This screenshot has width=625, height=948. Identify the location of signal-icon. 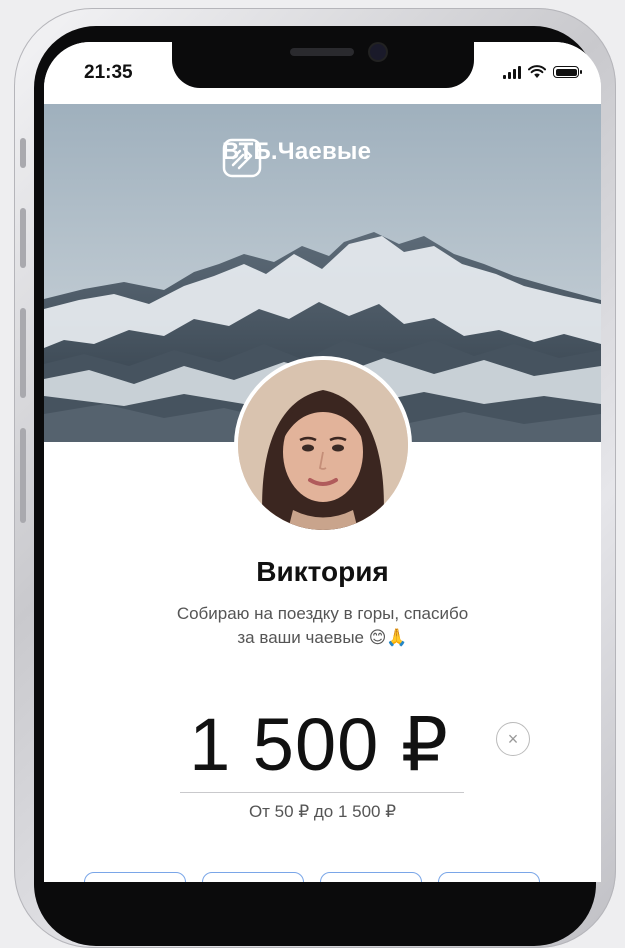
(512, 72).